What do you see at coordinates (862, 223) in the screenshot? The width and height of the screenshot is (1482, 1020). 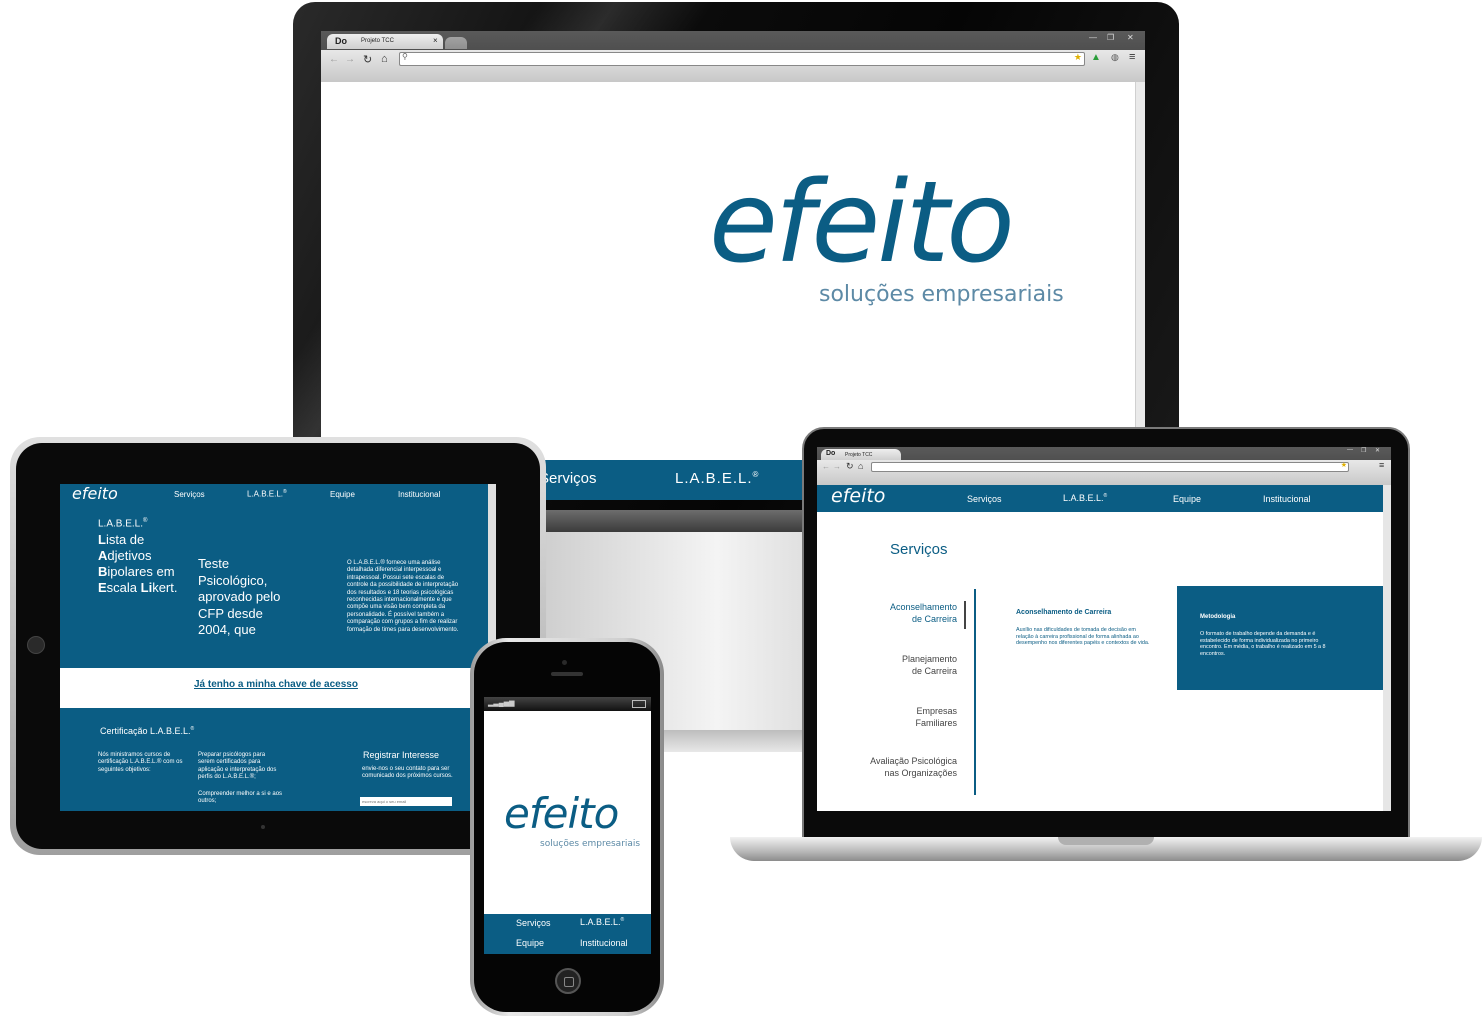 I see `monitor-logo: efeito` at bounding box center [862, 223].